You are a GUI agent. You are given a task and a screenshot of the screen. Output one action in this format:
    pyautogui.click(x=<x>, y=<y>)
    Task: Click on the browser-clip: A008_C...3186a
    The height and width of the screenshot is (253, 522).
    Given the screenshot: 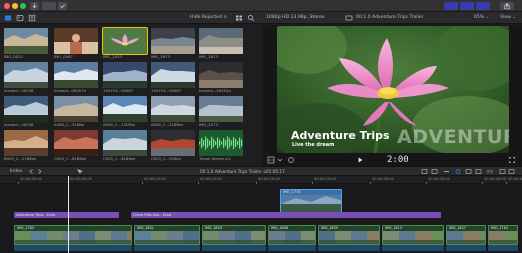 What is the action you would take?
    pyautogui.click(x=76, y=112)
    